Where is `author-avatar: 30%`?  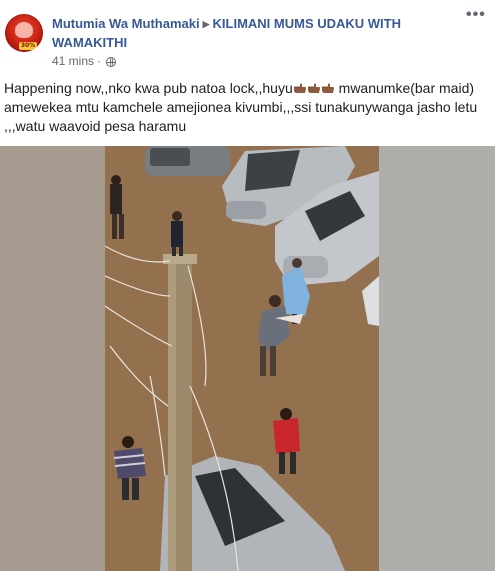
author-avatar: 30% is located at coordinates (24, 33).